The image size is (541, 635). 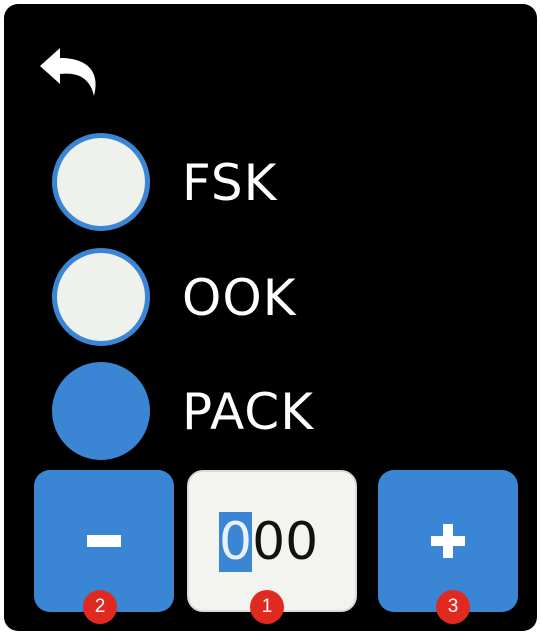 I want to click on radio-label-ook: OOK, so click(x=239, y=298).